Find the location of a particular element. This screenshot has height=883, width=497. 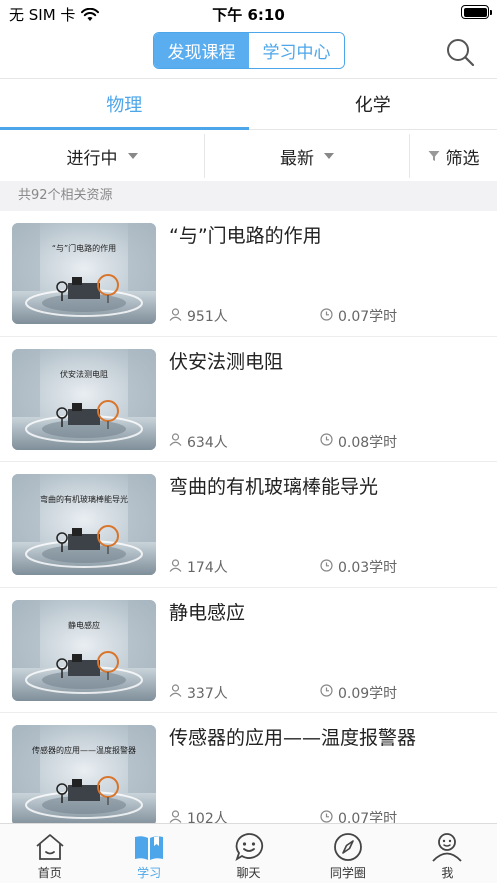

status-bar: 无 SIM 卡 下午 6:10 is located at coordinates (248, 13).